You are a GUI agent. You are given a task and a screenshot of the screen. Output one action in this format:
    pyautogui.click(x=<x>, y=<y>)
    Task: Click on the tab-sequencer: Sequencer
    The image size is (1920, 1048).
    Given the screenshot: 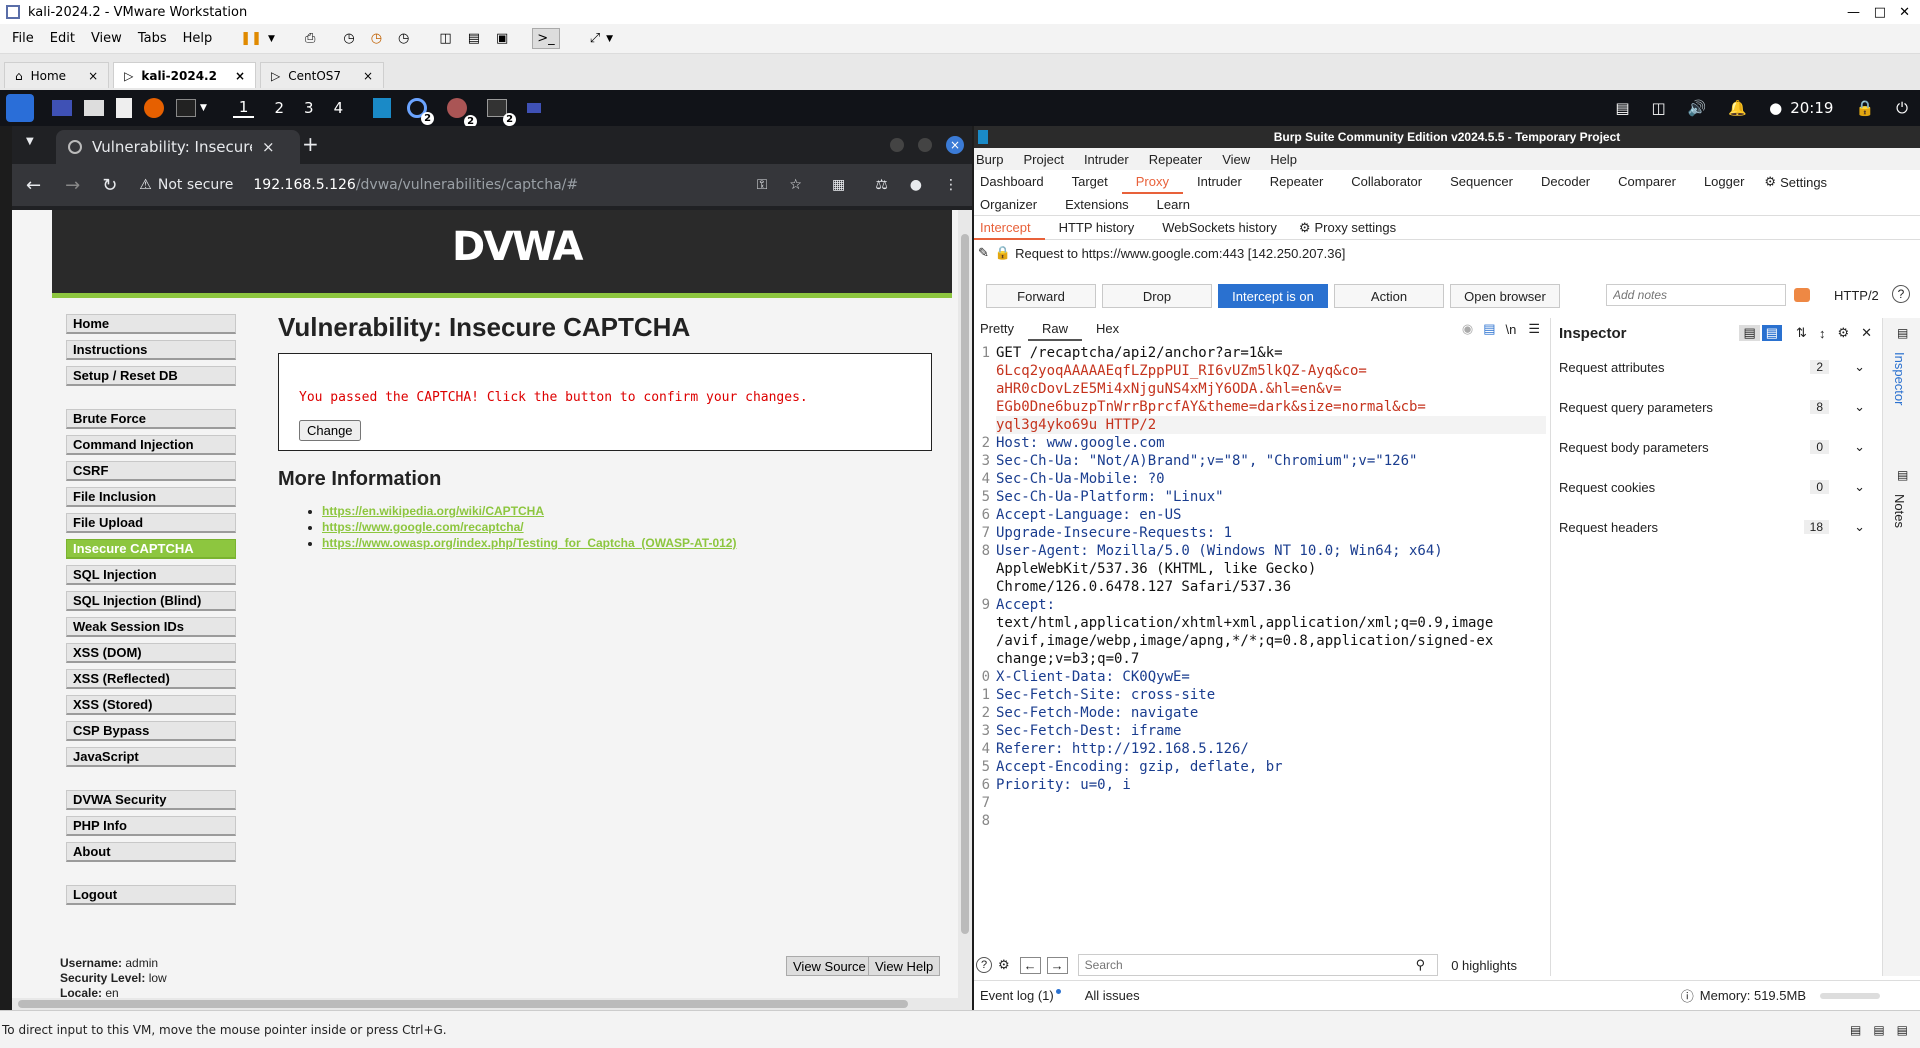 What is the action you would take?
    pyautogui.click(x=1481, y=182)
    